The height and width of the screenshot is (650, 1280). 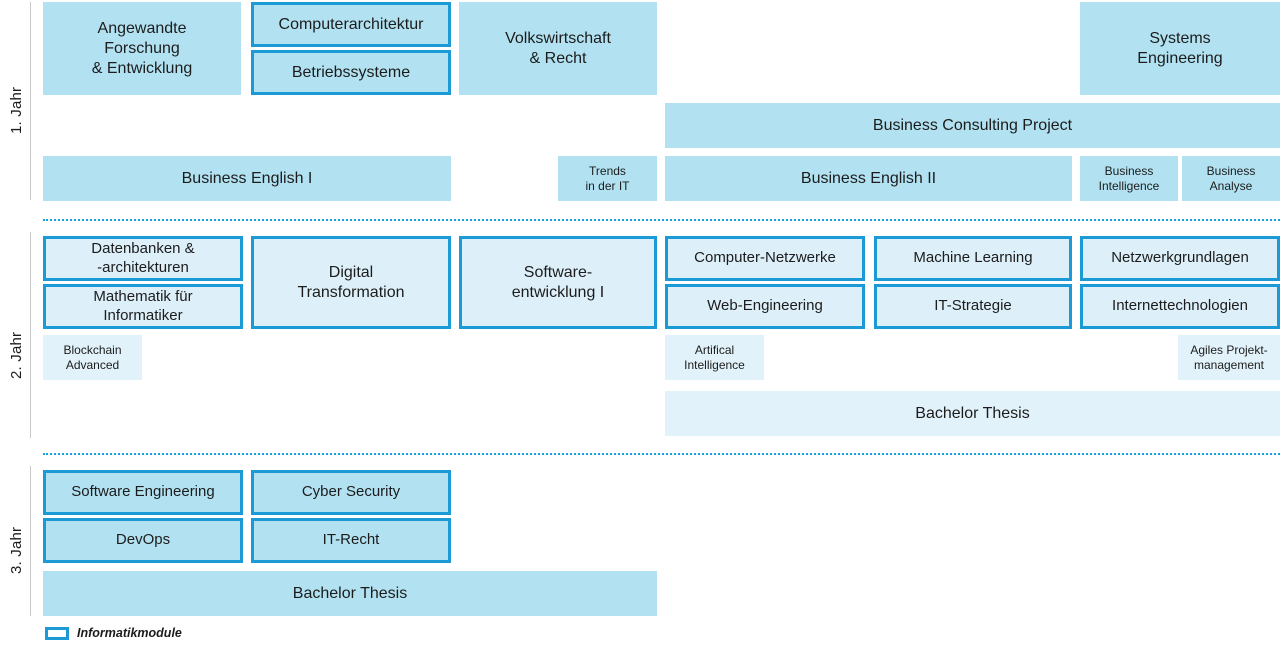 What do you see at coordinates (351, 72) in the screenshot?
I see `module-betriebssysteme: Betriebssysteme` at bounding box center [351, 72].